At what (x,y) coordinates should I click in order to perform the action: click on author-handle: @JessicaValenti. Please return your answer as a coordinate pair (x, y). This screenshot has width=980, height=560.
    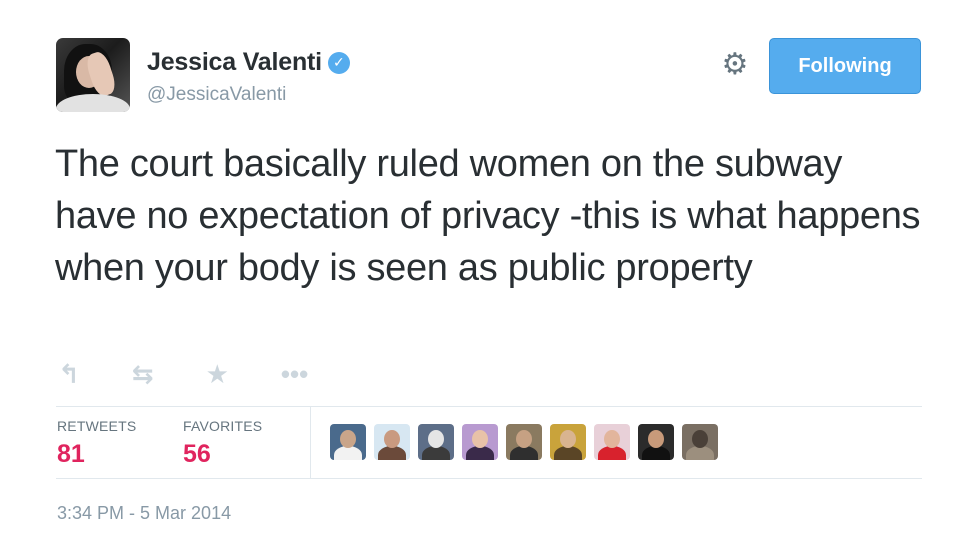
    Looking at the image, I should click on (216, 95).